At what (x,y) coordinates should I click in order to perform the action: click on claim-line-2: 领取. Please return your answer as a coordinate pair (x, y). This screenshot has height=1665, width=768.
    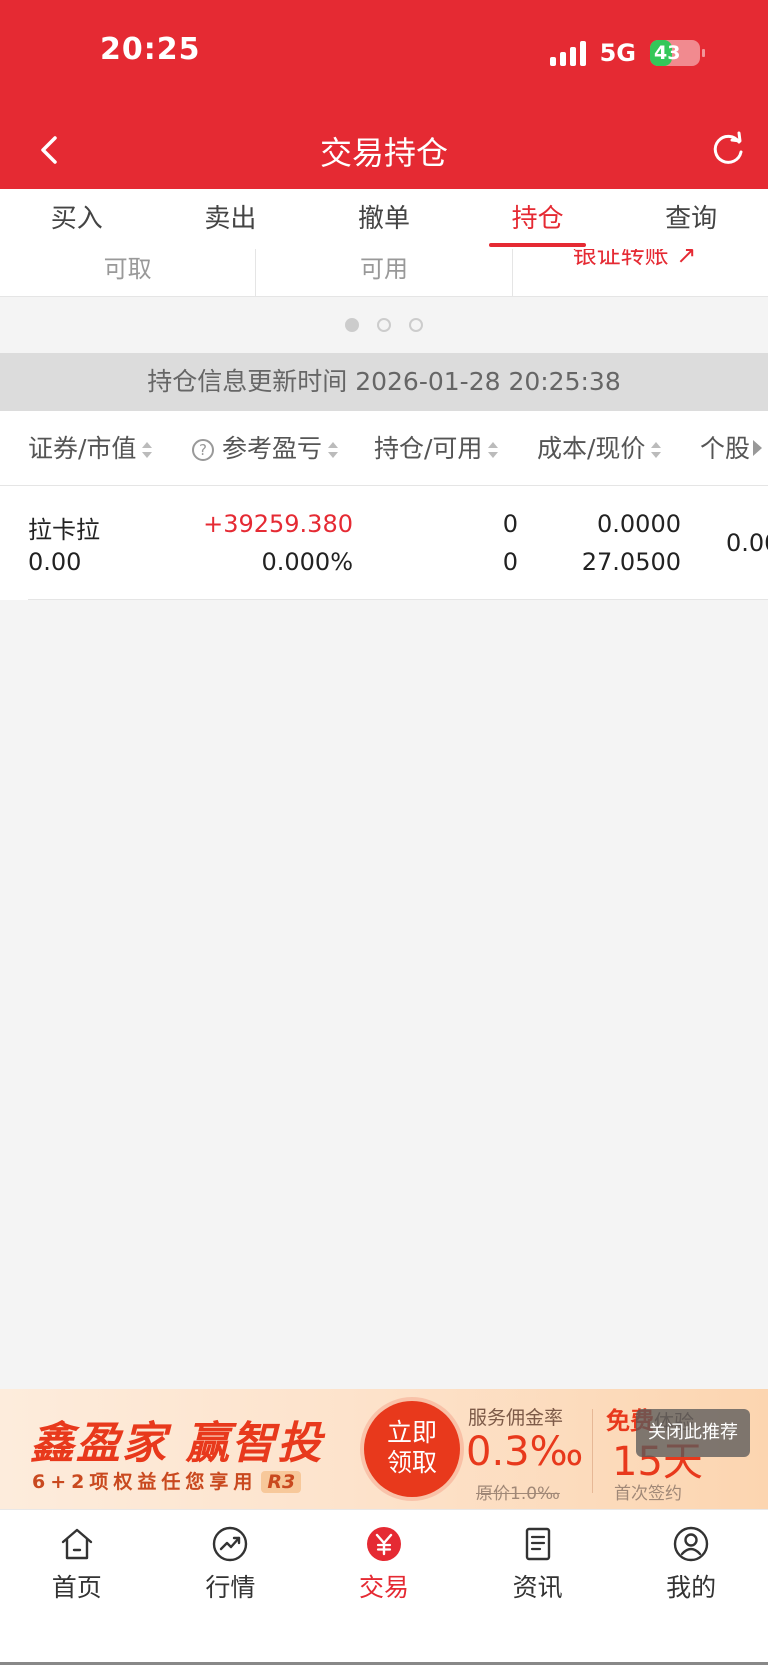
    Looking at the image, I should click on (411, 1462).